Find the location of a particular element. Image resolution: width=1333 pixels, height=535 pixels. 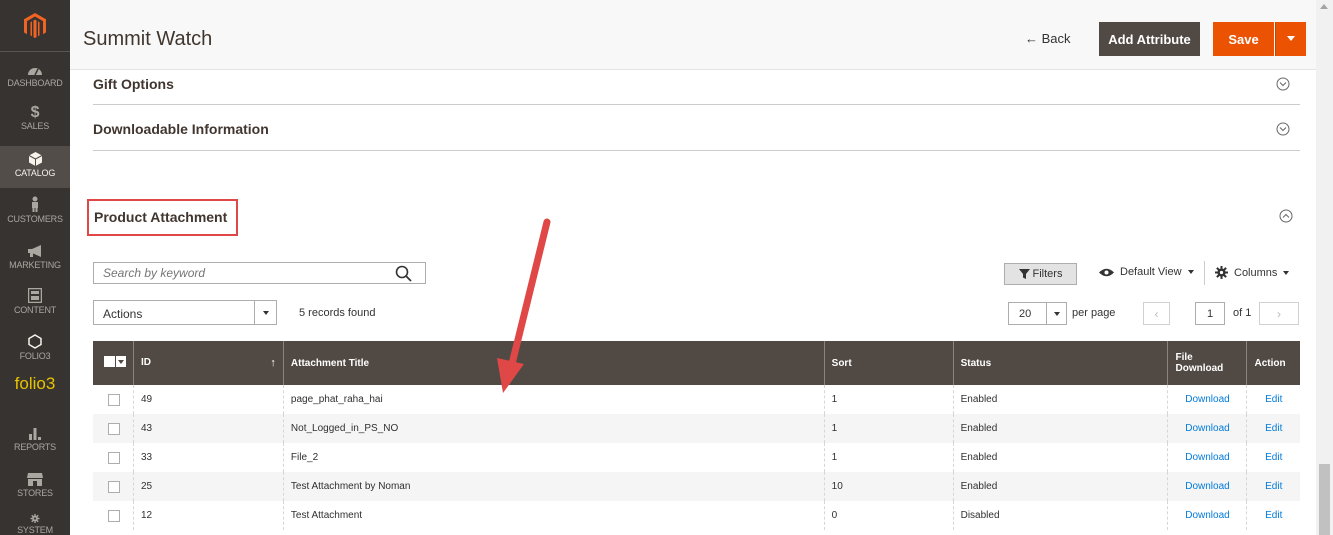

section-title: Downloadable Information is located at coordinates (181, 129).